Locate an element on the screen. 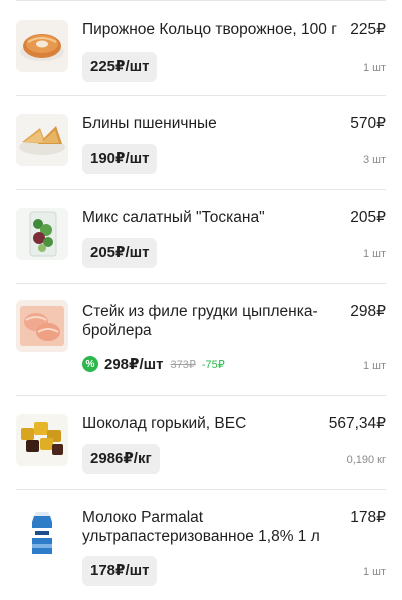 Image resolution: width=402 pixels, height=600 pixels. unit-price-badge: 225₽/шт is located at coordinates (120, 67).